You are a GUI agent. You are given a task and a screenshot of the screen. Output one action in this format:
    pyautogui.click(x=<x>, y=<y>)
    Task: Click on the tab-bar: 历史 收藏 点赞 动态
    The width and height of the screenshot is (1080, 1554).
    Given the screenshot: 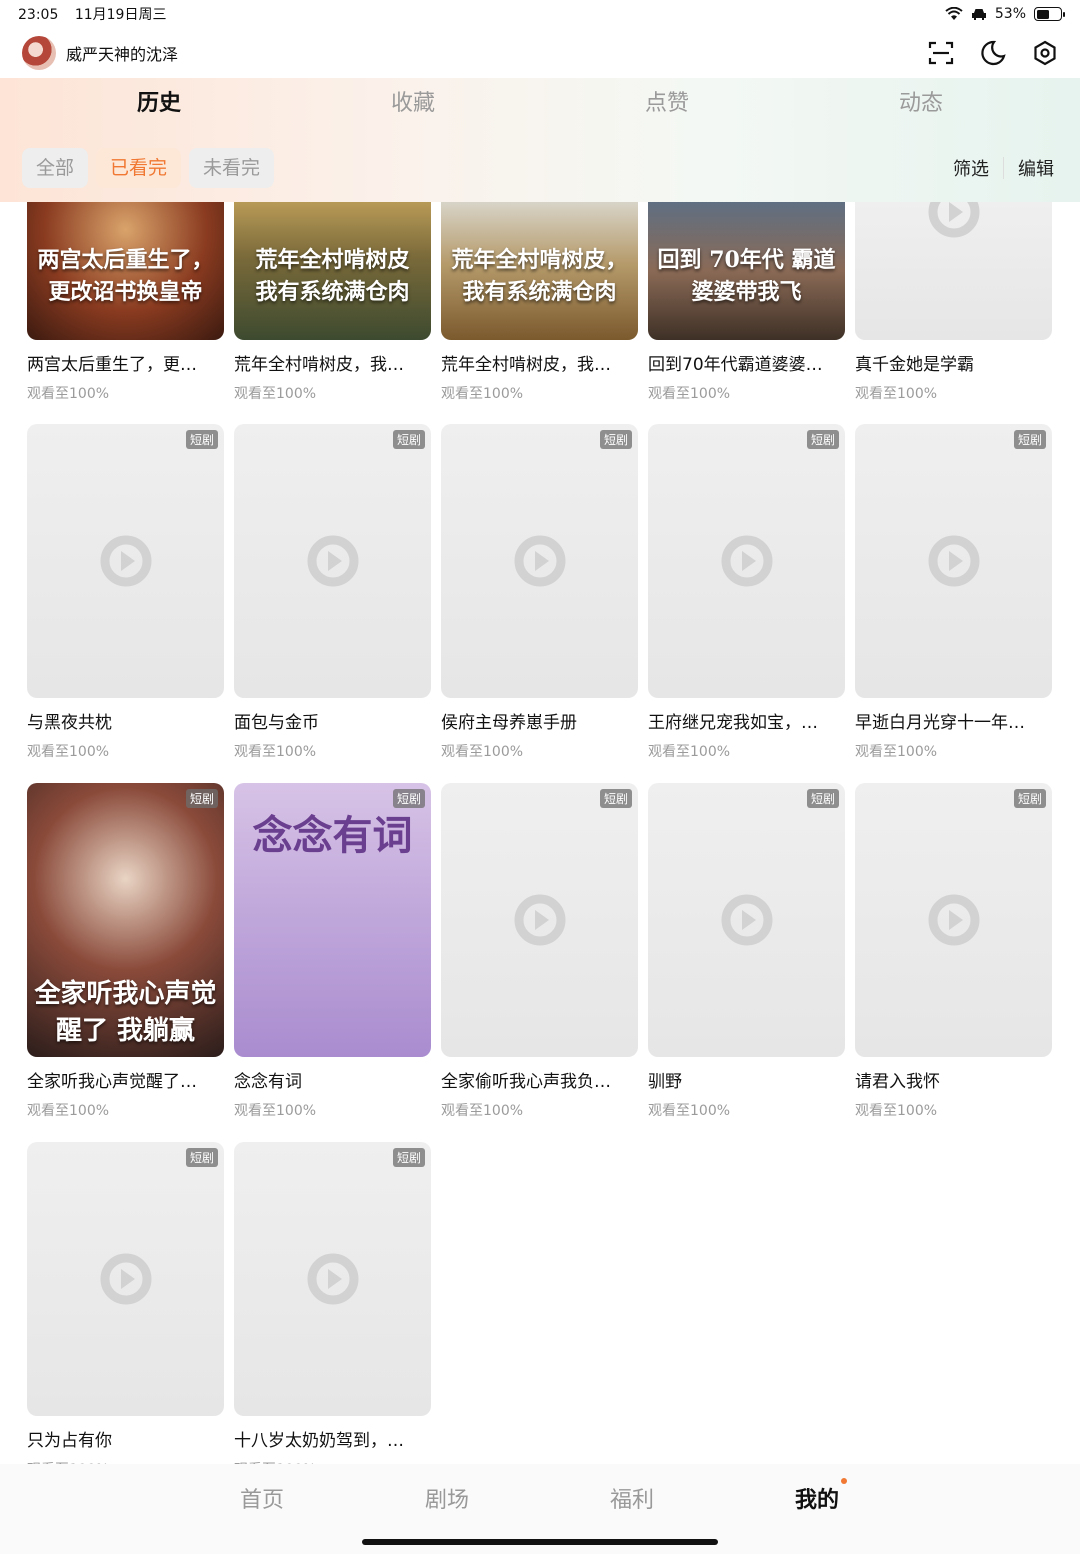 What is the action you would take?
    pyautogui.click(x=540, y=105)
    